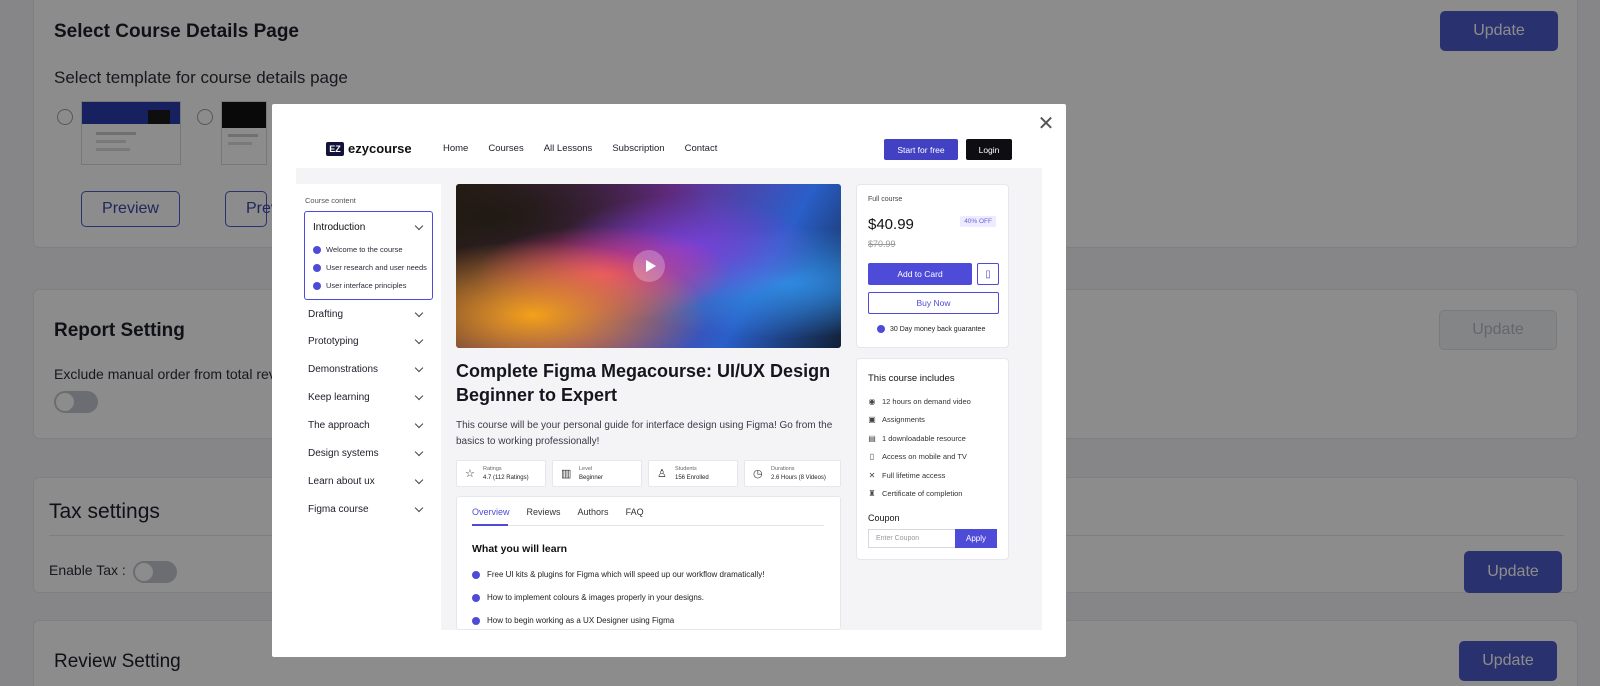 The image size is (1600, 686). Describe the element at coordinates (783, 469) in the screenshot. I see `stat-label: Durations` at that location.